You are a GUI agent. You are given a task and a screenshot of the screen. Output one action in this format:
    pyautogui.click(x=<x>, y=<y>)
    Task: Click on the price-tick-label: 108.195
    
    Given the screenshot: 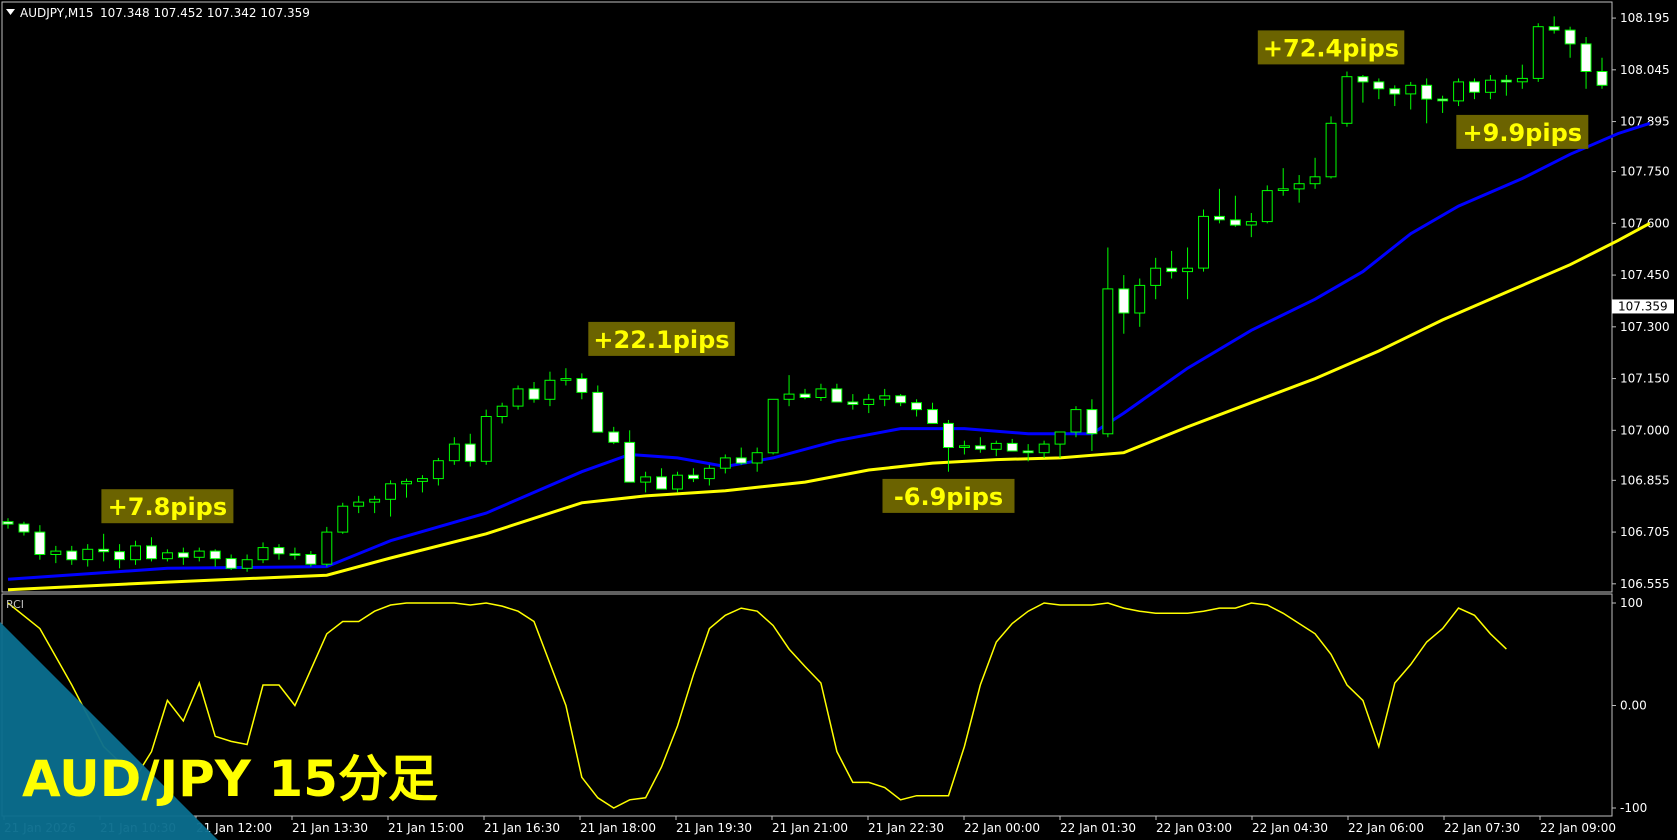 What is the action you would take?
    pyautogui.click(x=1645, y=18)
    